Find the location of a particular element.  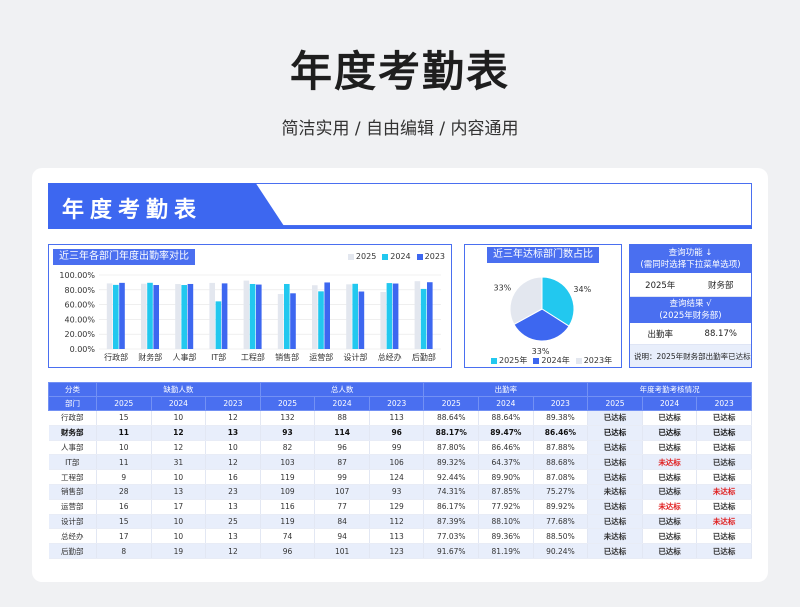

pie-label: 33% is located at coordinates (541, 351).